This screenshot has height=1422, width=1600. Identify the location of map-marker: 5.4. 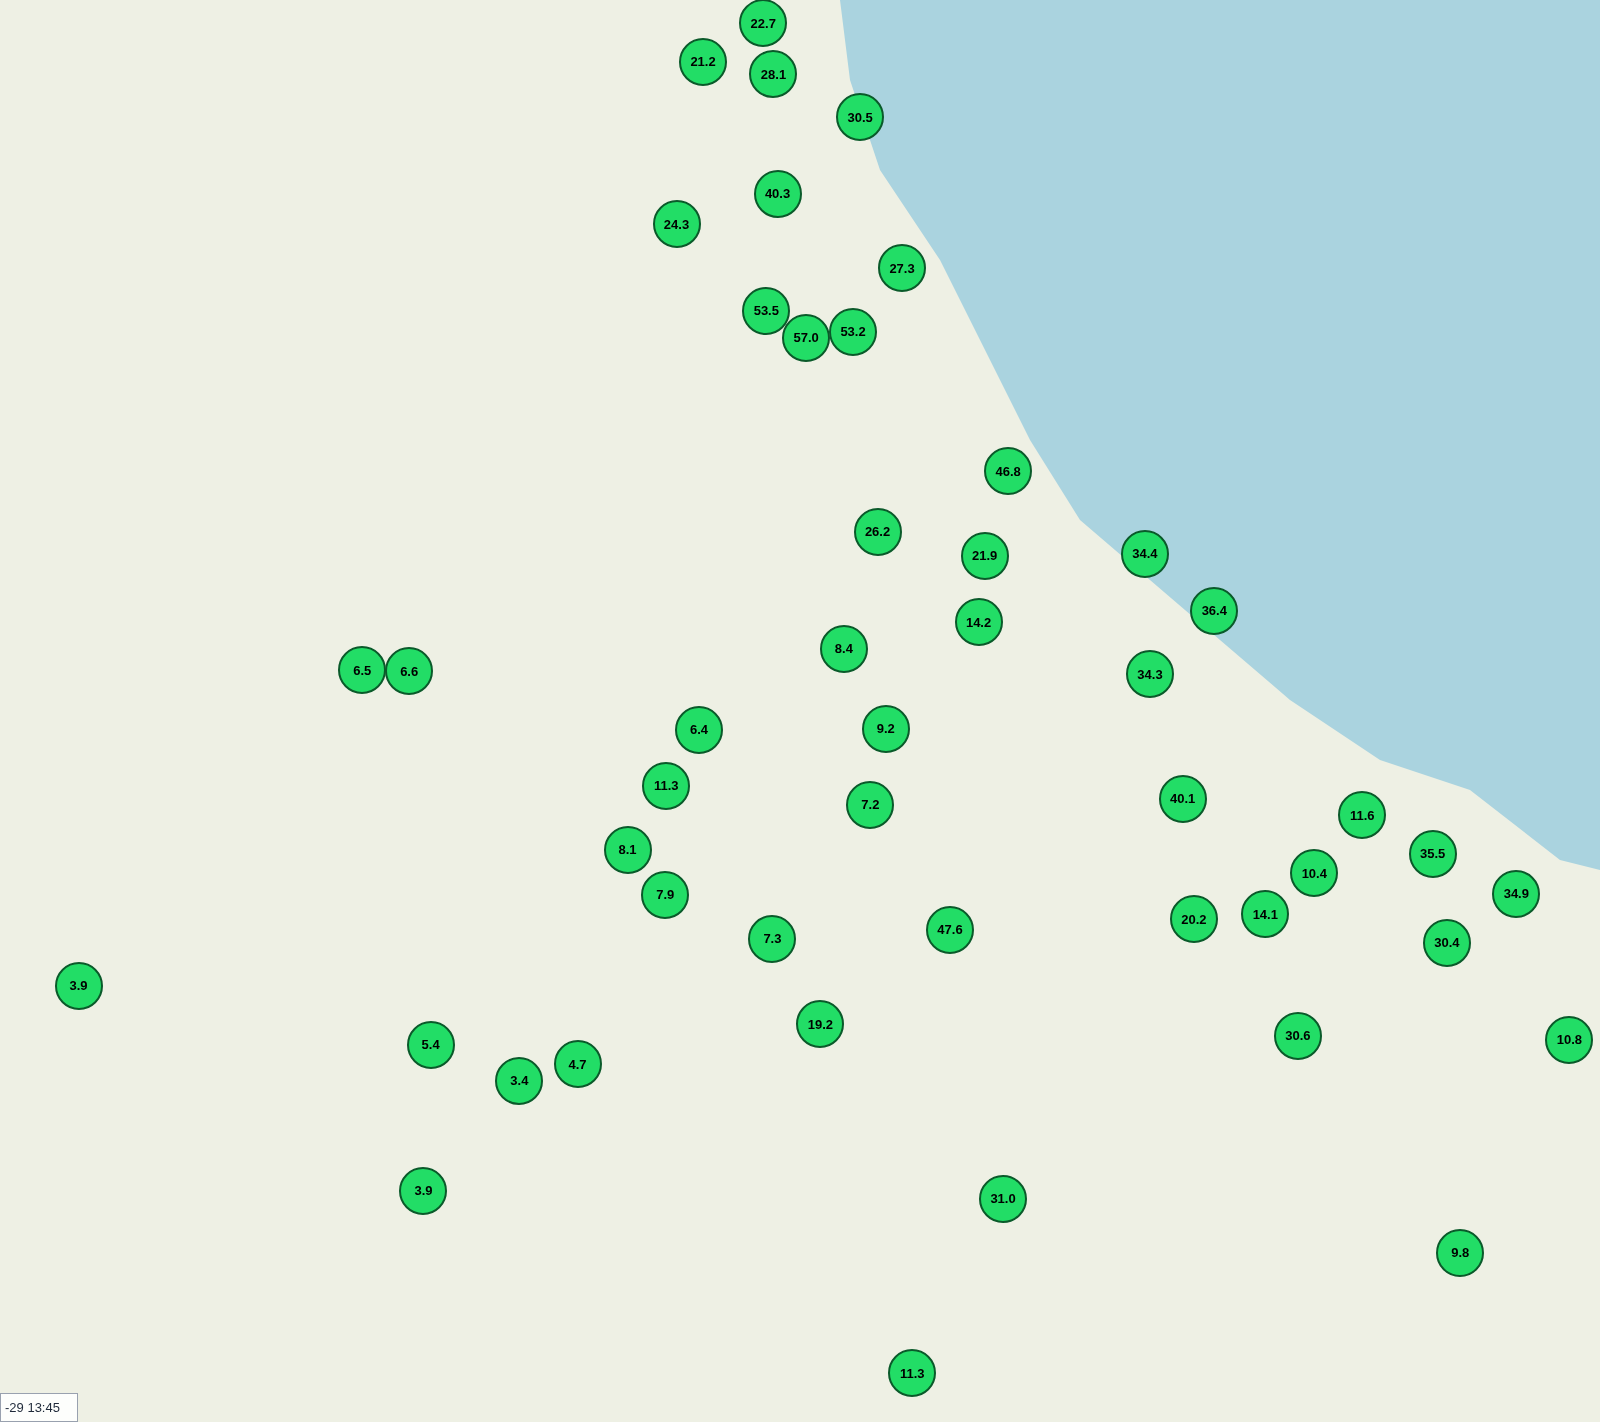
(430, 1044).